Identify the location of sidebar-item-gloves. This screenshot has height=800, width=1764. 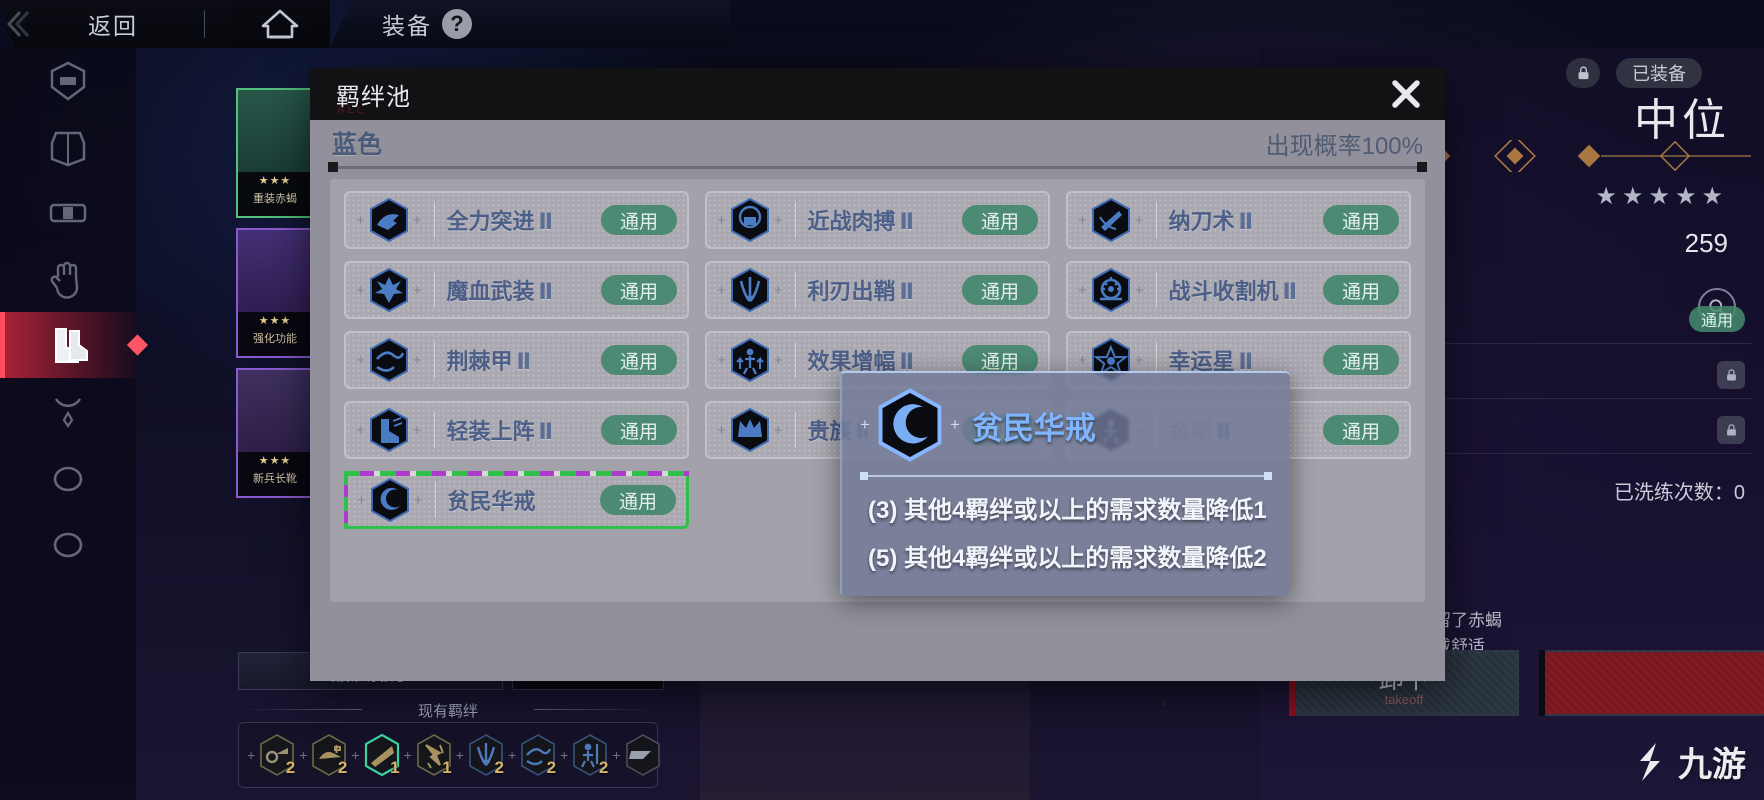
(68, 279).